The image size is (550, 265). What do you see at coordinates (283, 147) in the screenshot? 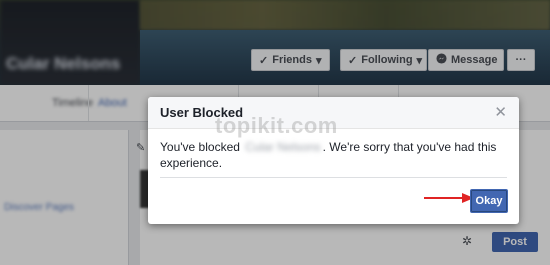
I see `blocked-user-name: Cular Nelsons` at bounding box center [283, 147].